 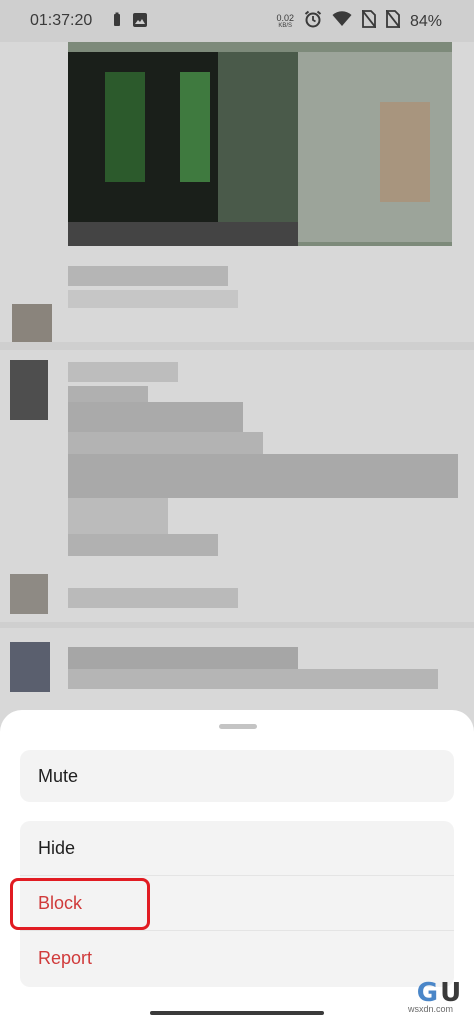 What do you see at coordinates (58, 775) in the screenshot?
I see `mute-label: Mute` at bounding box center [58, 775].